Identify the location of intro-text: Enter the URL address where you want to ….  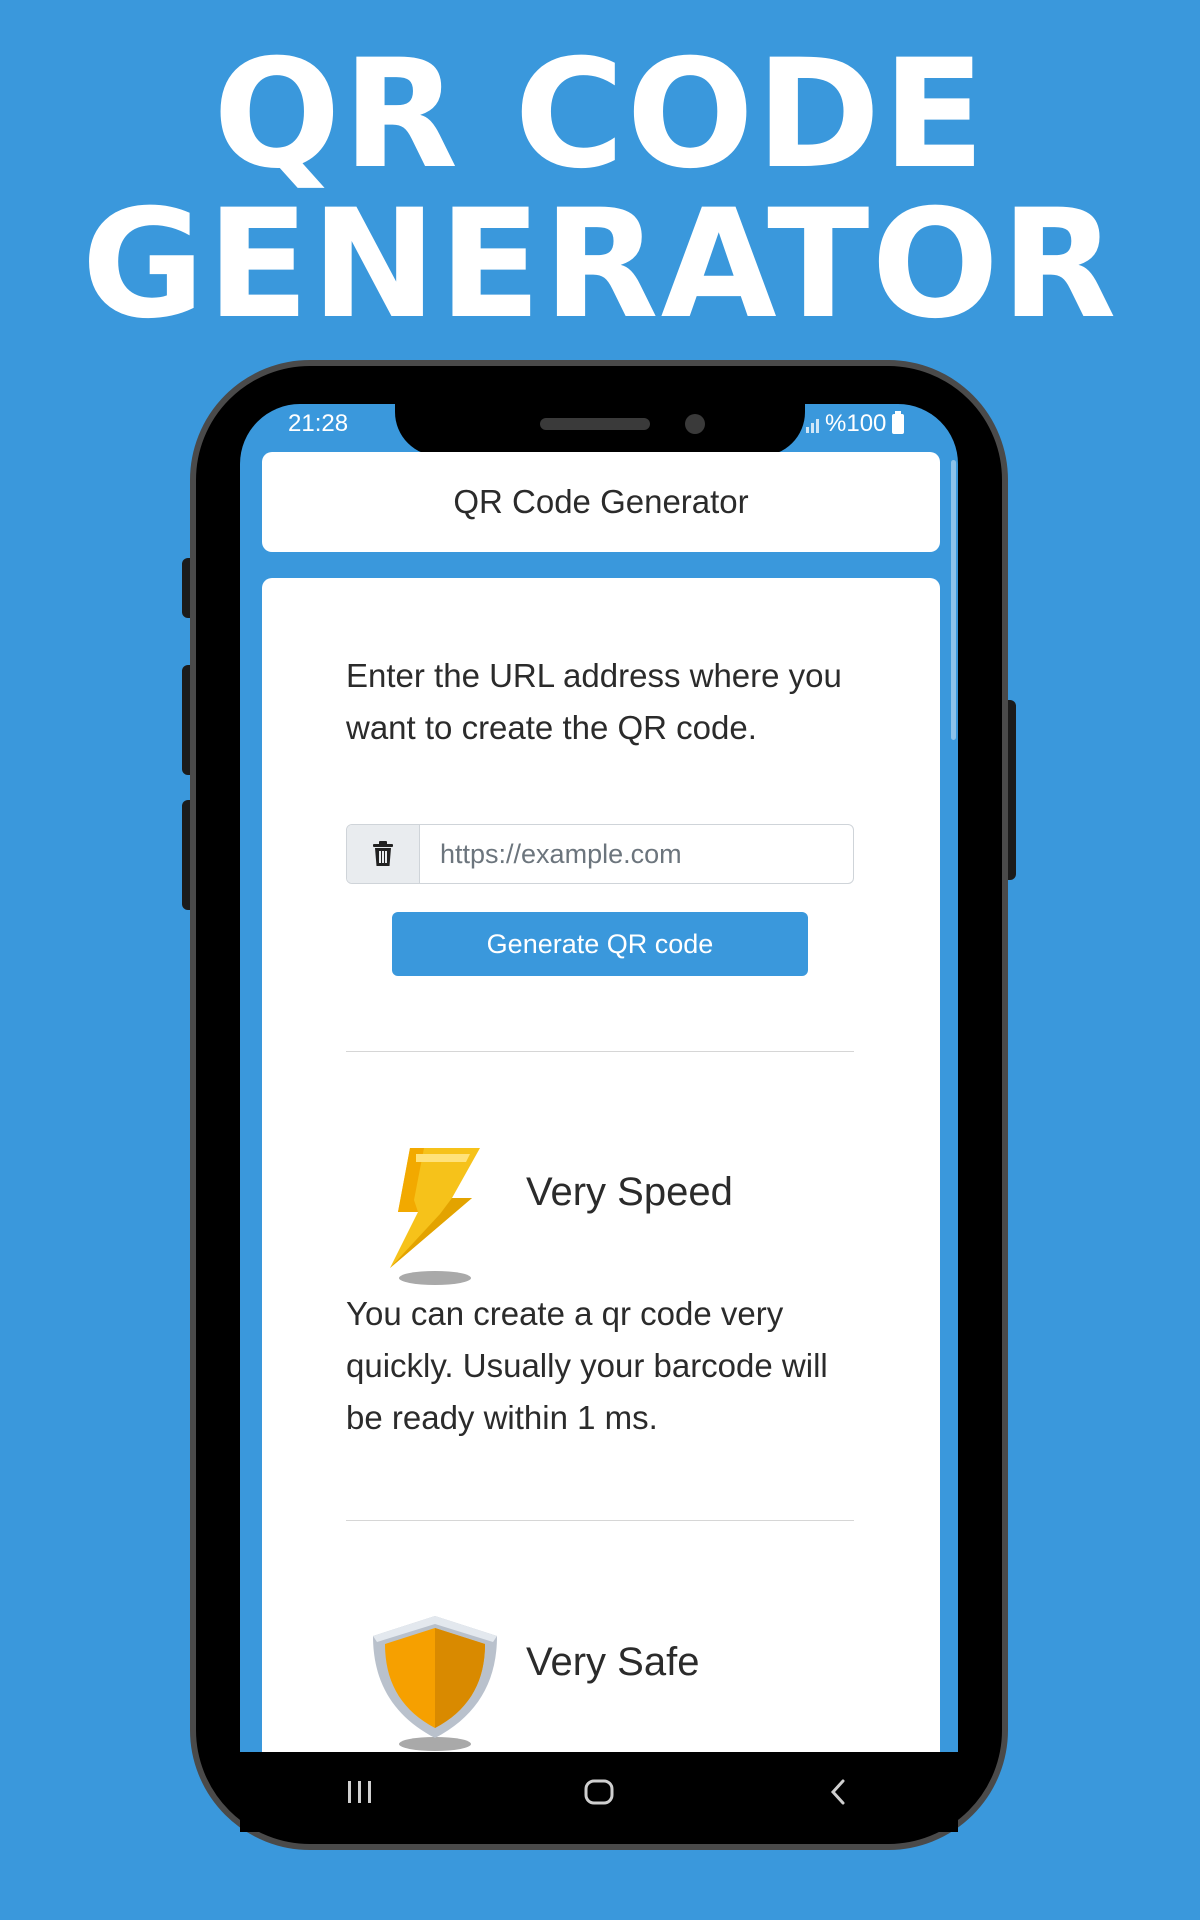
(594, 701).